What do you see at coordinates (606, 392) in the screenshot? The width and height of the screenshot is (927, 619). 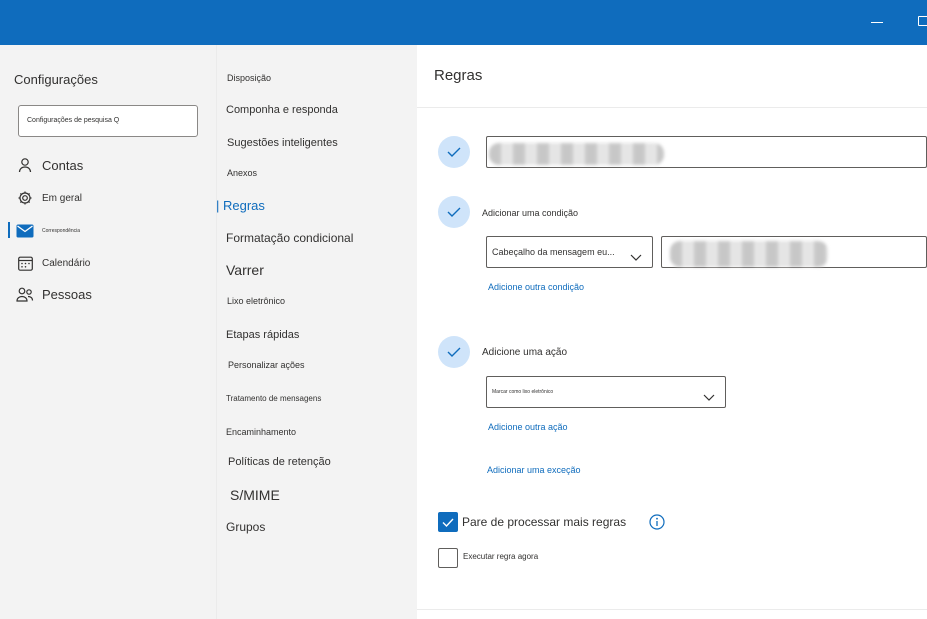 I see `action-dropdown: Marcar como lixo eletrônico` at bounding box center [606, 392].